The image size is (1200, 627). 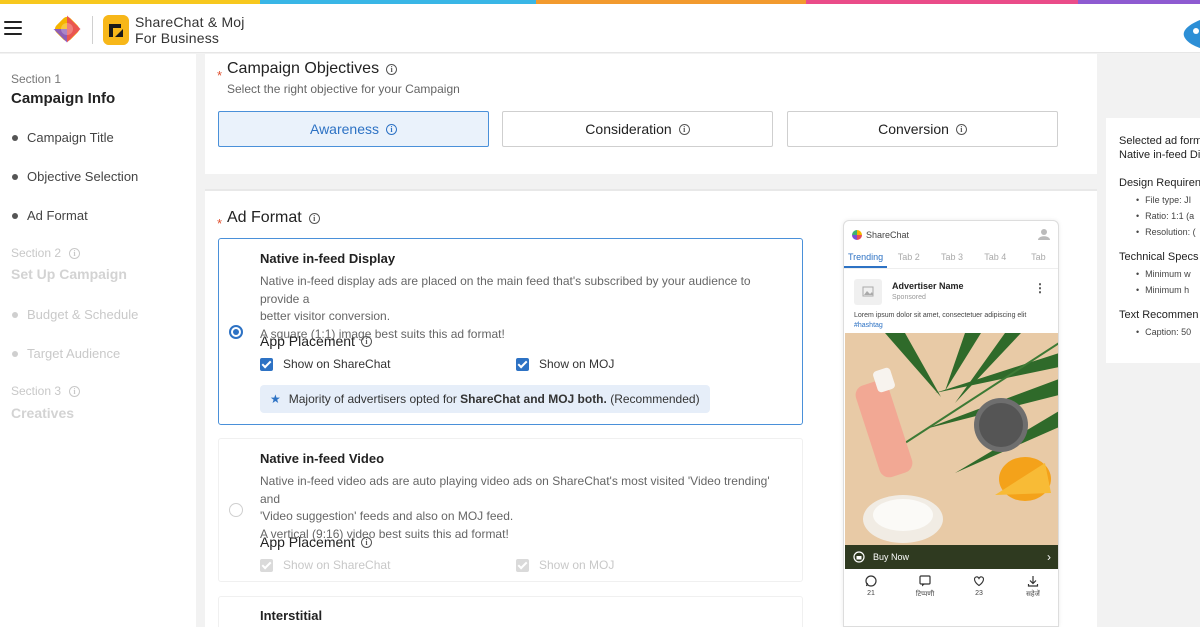 What do you see at coordinates (1044, 234) in the screenshot?
I see `user-icon` at bounding box center [1044, 234].